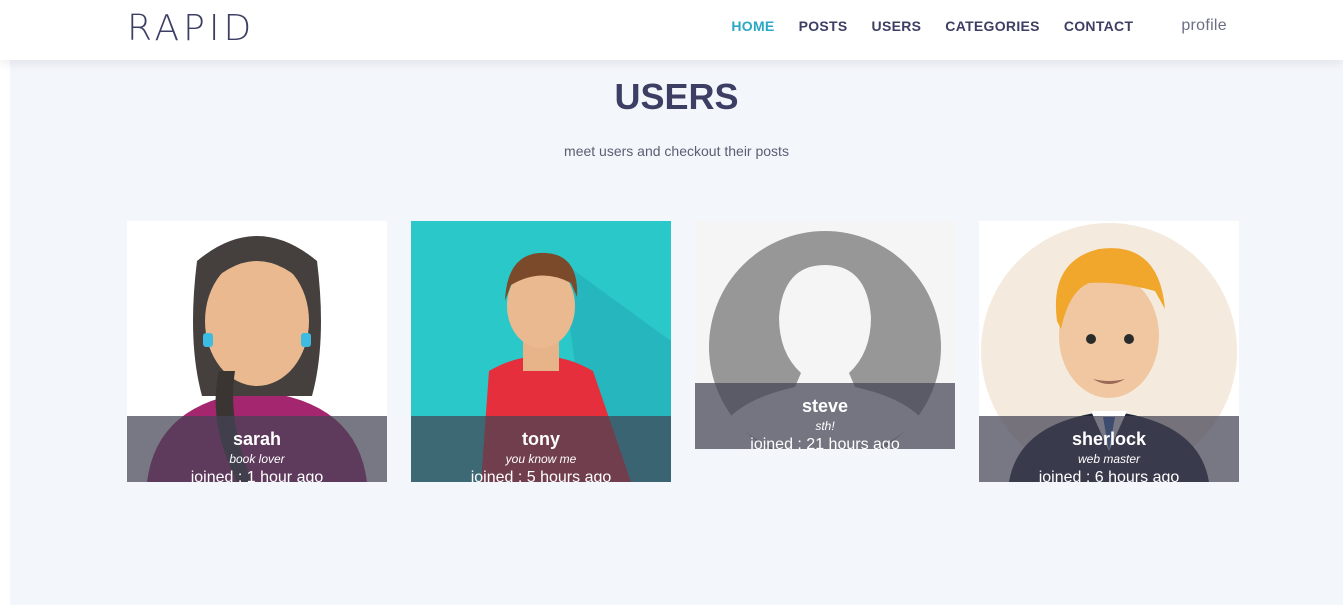  Describe the element at coordinates (992, 26) in the screenshot. I see `nav-categories: CATEGORIES` at that location.